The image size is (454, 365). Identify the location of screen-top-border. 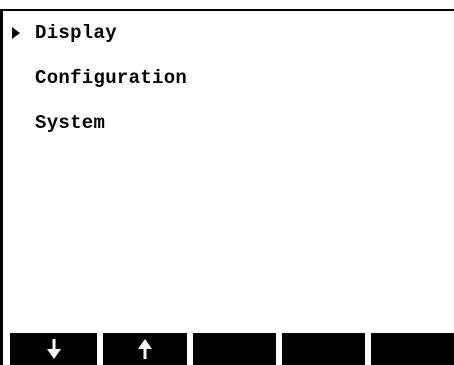
(227, 10).